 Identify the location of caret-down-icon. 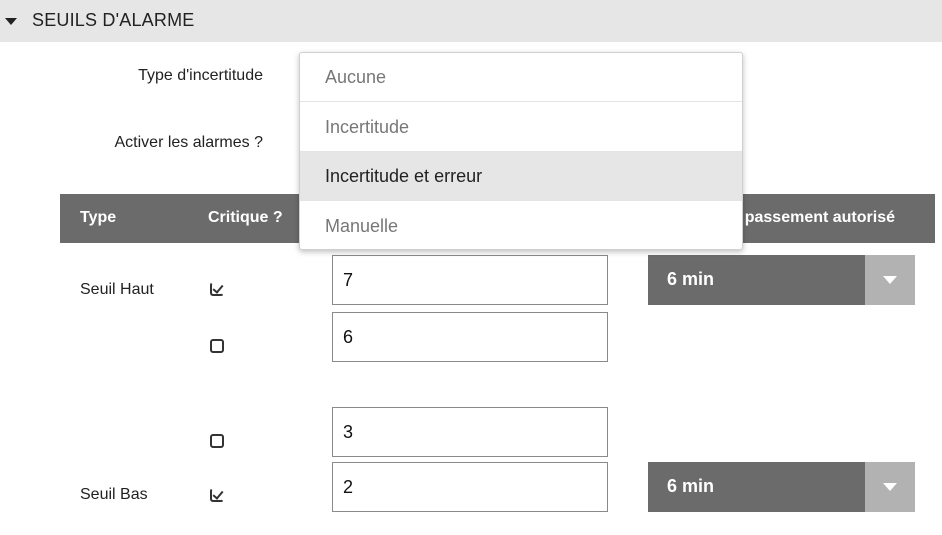
(11, 21).